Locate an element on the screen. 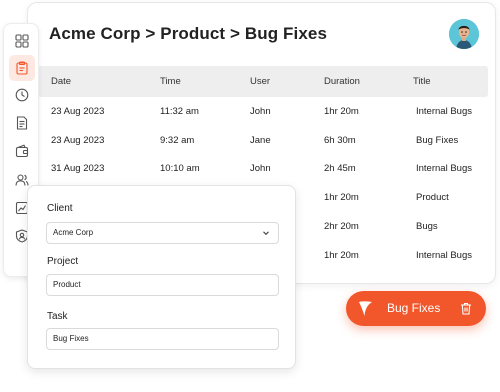 This screenshot has height=392, width=500. document-icon is located at coordinates (22, 123).